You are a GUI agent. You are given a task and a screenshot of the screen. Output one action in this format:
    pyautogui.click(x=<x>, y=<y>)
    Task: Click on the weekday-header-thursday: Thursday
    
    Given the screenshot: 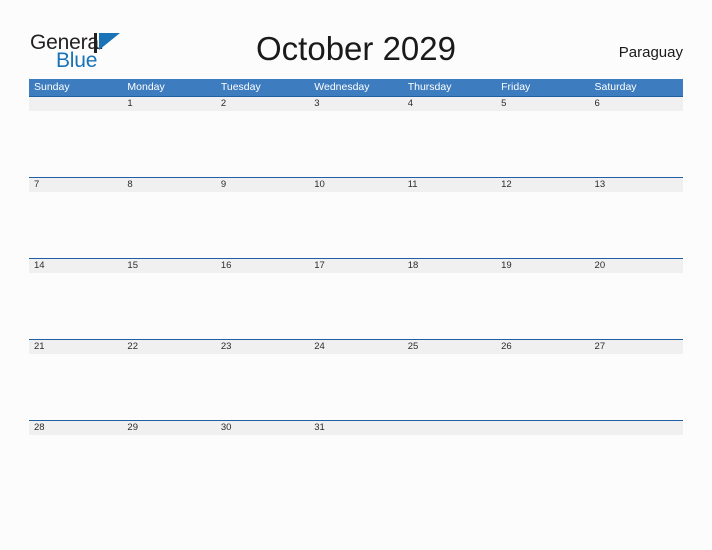 What is the action you would take?
    pyautogui.click(x=429, y=87)
    